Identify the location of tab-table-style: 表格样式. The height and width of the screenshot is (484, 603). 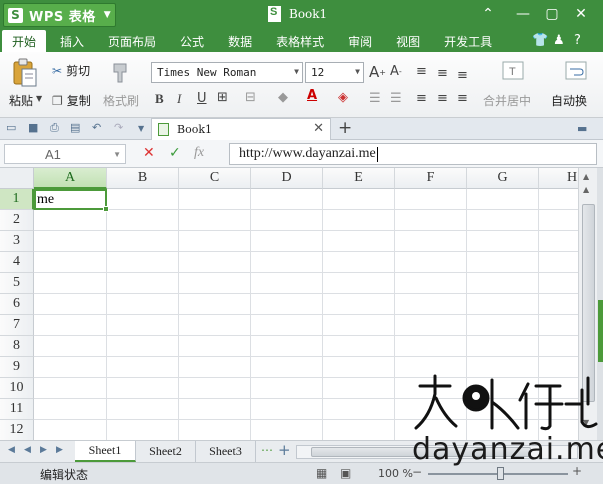
(300, 41).